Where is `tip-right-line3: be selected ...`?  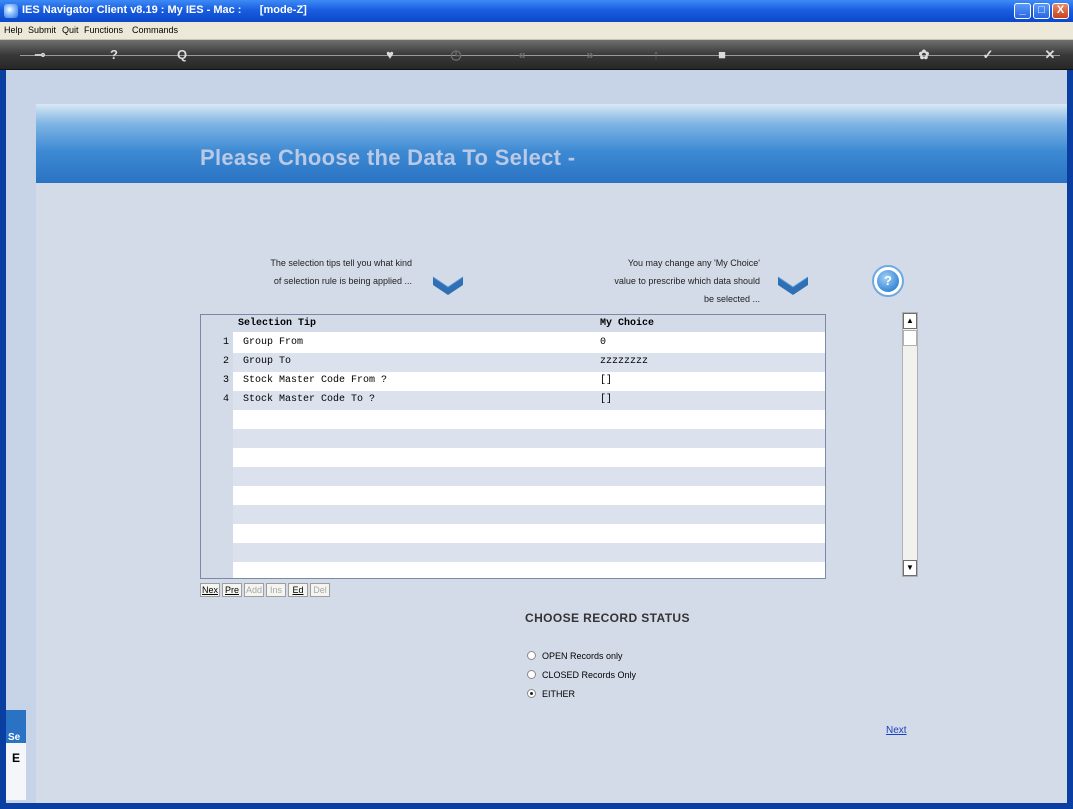
tip-right-line3: be selected ... is located at coordinates (731, 299).